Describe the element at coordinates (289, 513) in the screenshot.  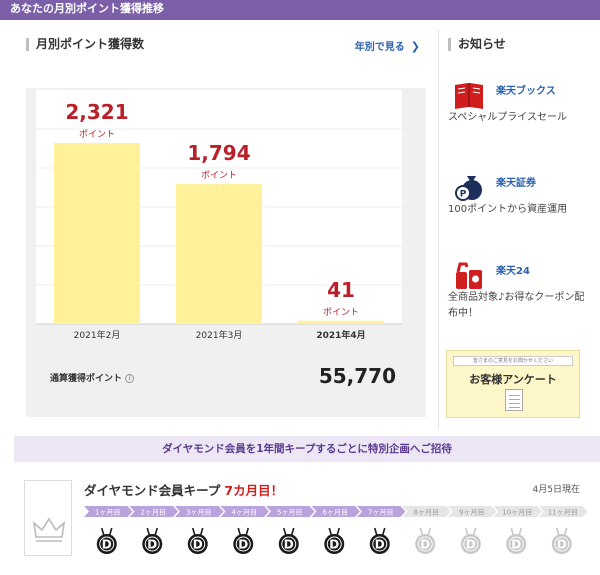
I see `progress-month-label: 5ヶ月目` at that location.